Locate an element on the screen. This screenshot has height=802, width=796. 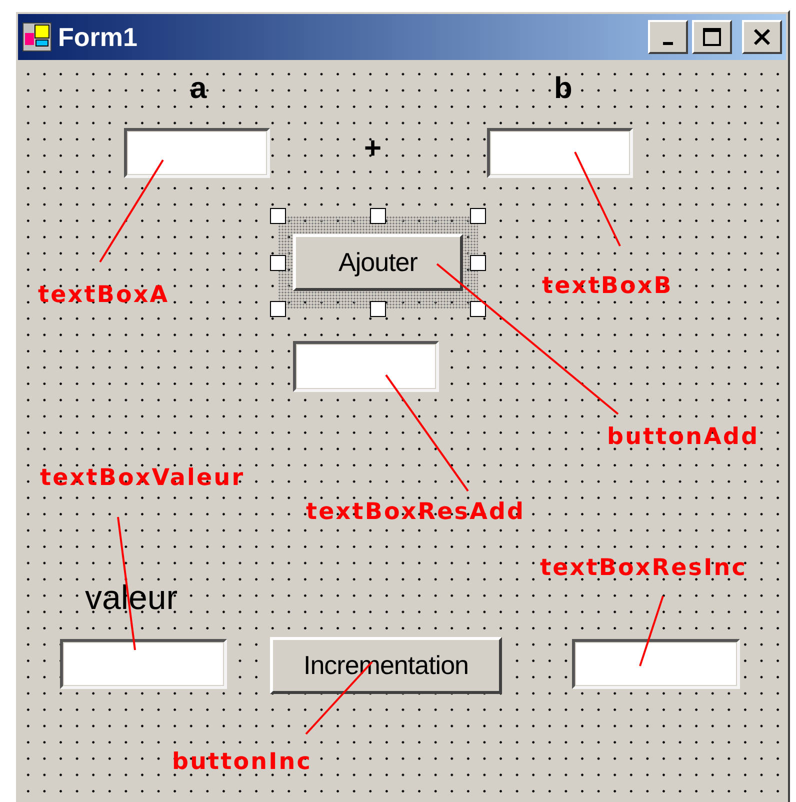
leader-line is located at coordinates (651, 631).